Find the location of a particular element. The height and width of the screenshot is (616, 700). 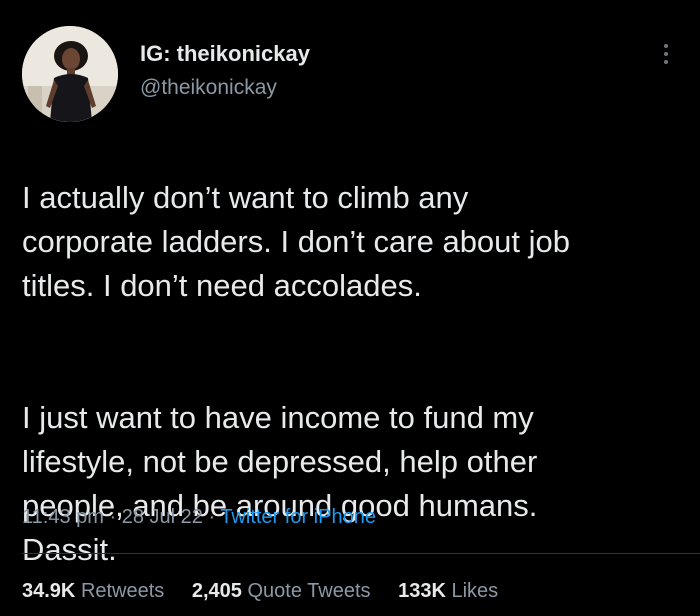

display-name: IG: theikonickay is located at coordinates (225, 54).